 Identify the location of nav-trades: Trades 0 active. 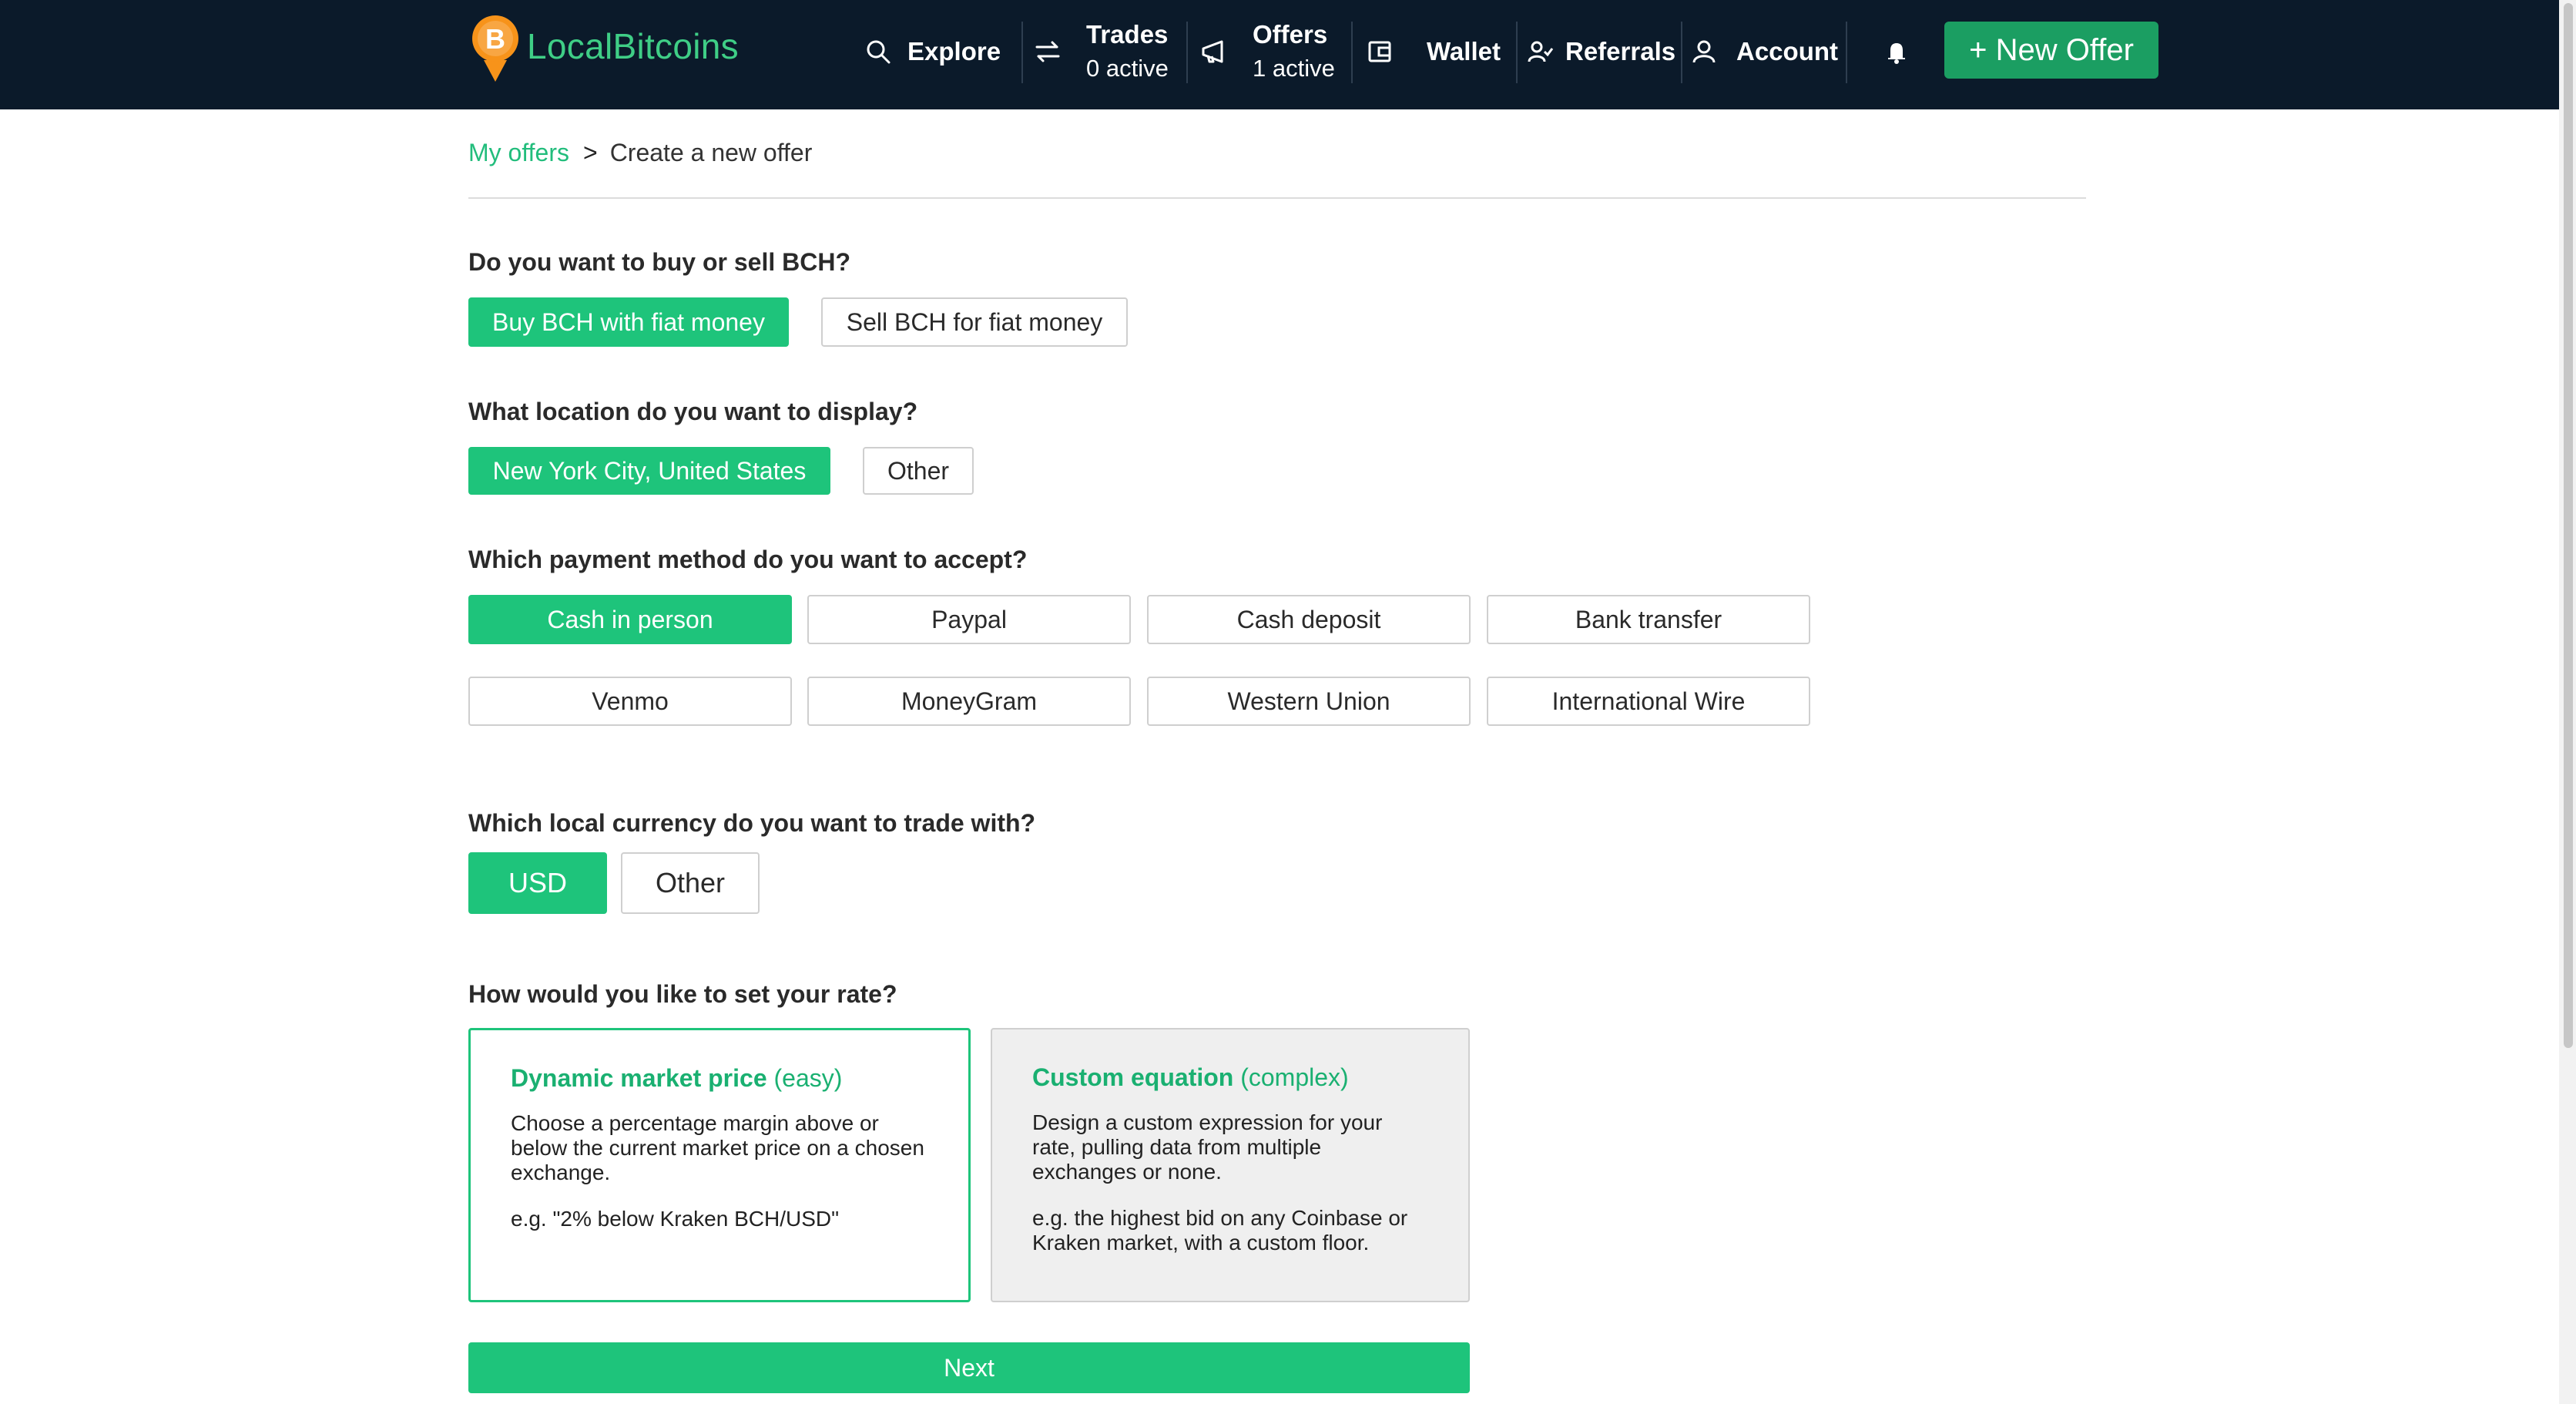
(1100, 51).